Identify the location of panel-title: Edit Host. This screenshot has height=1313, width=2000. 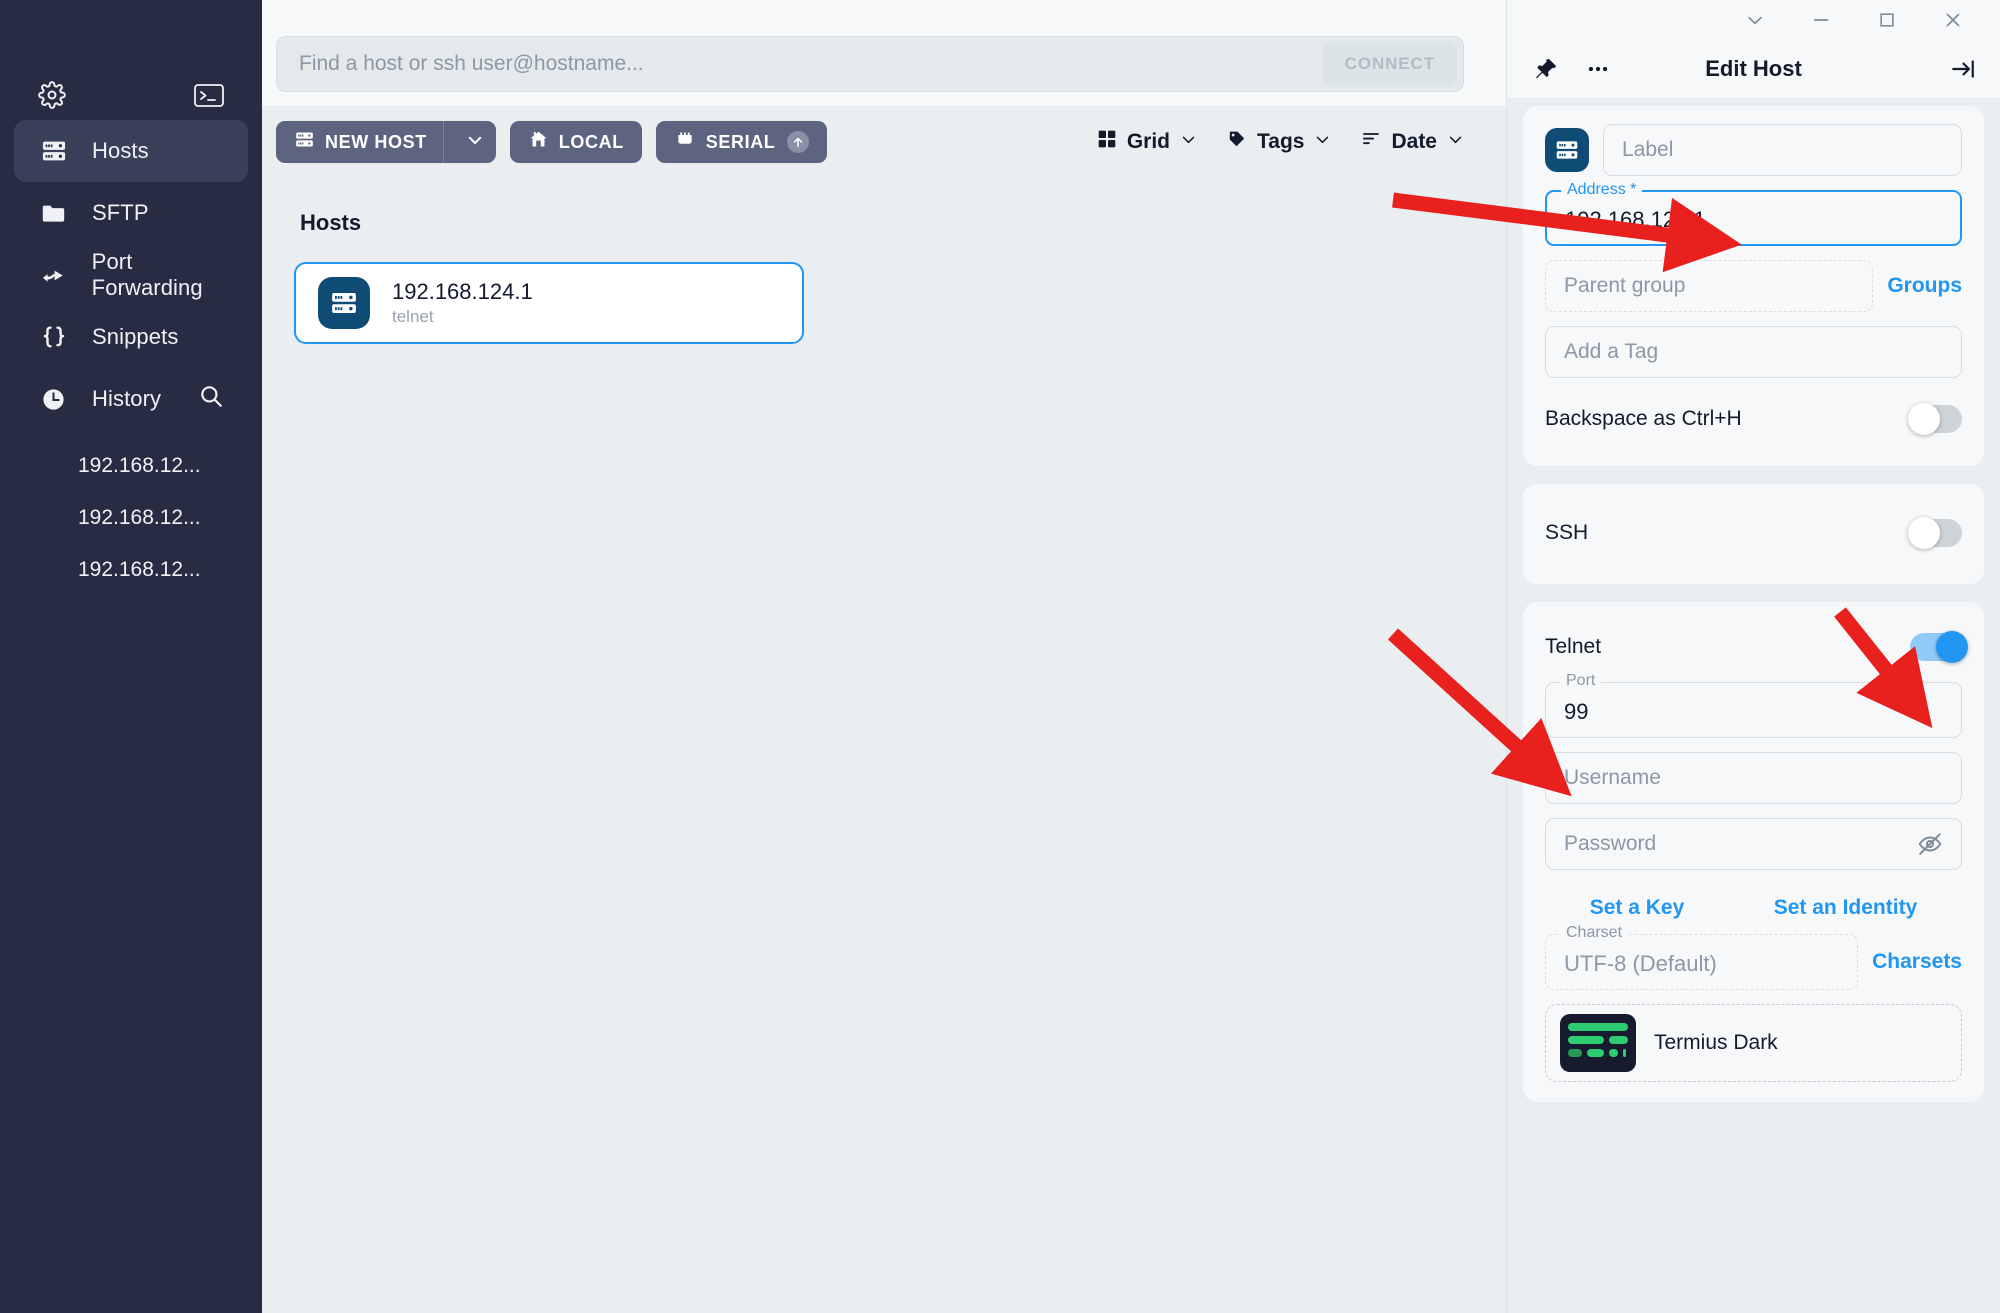
(1753, 68).